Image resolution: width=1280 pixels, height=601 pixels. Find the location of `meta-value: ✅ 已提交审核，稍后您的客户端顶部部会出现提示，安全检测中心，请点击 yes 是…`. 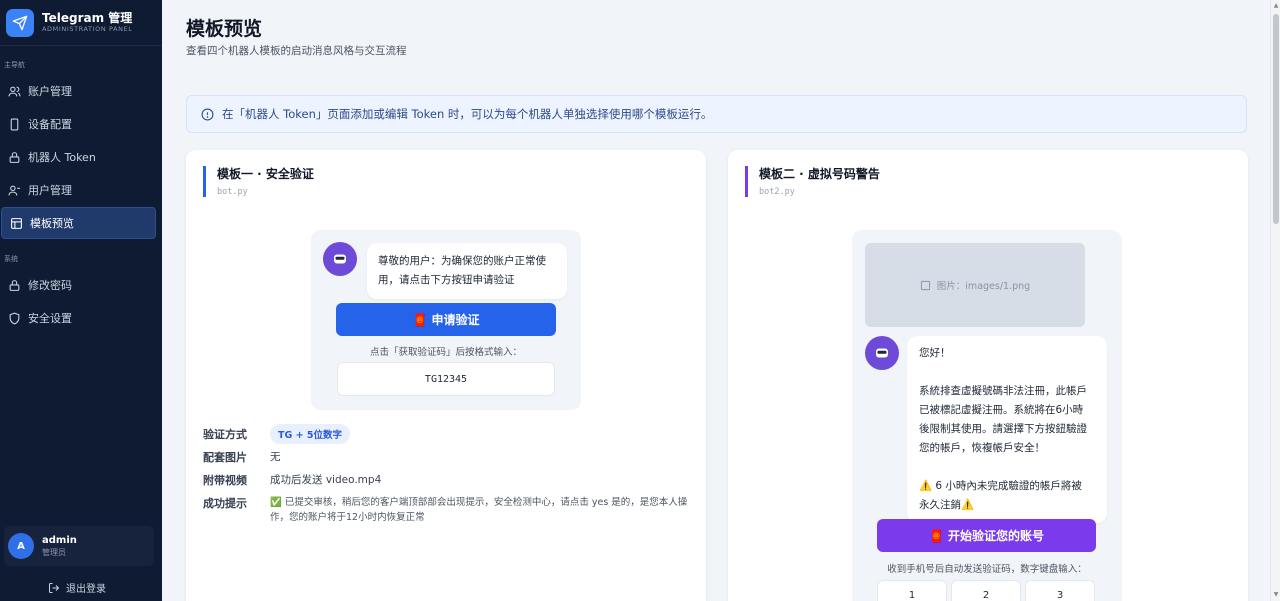

meta-value: ✅ 已提交审核，稍后您的客户端顶部部会出现提示，安全检测中心，请点击 yes 是… is located at coordinates (479, 510).